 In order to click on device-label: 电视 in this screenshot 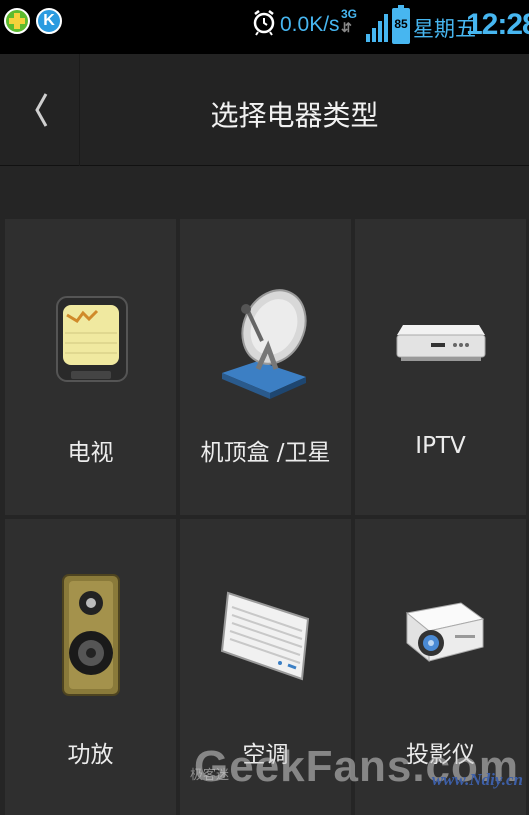, I will do `click(90, 453)`.